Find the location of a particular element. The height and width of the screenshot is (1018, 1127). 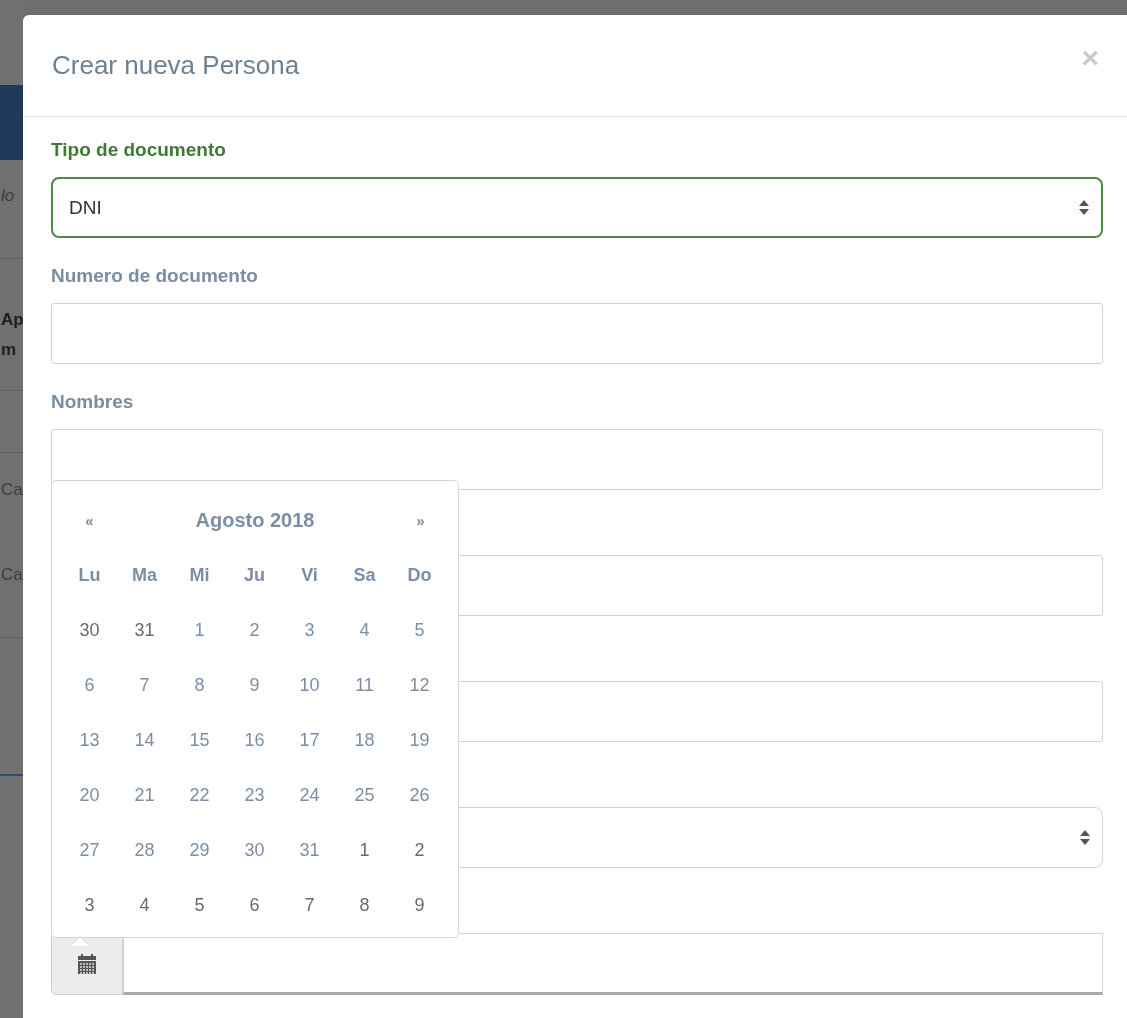

calendar-day: 11 is located at coordinates (364, 685).